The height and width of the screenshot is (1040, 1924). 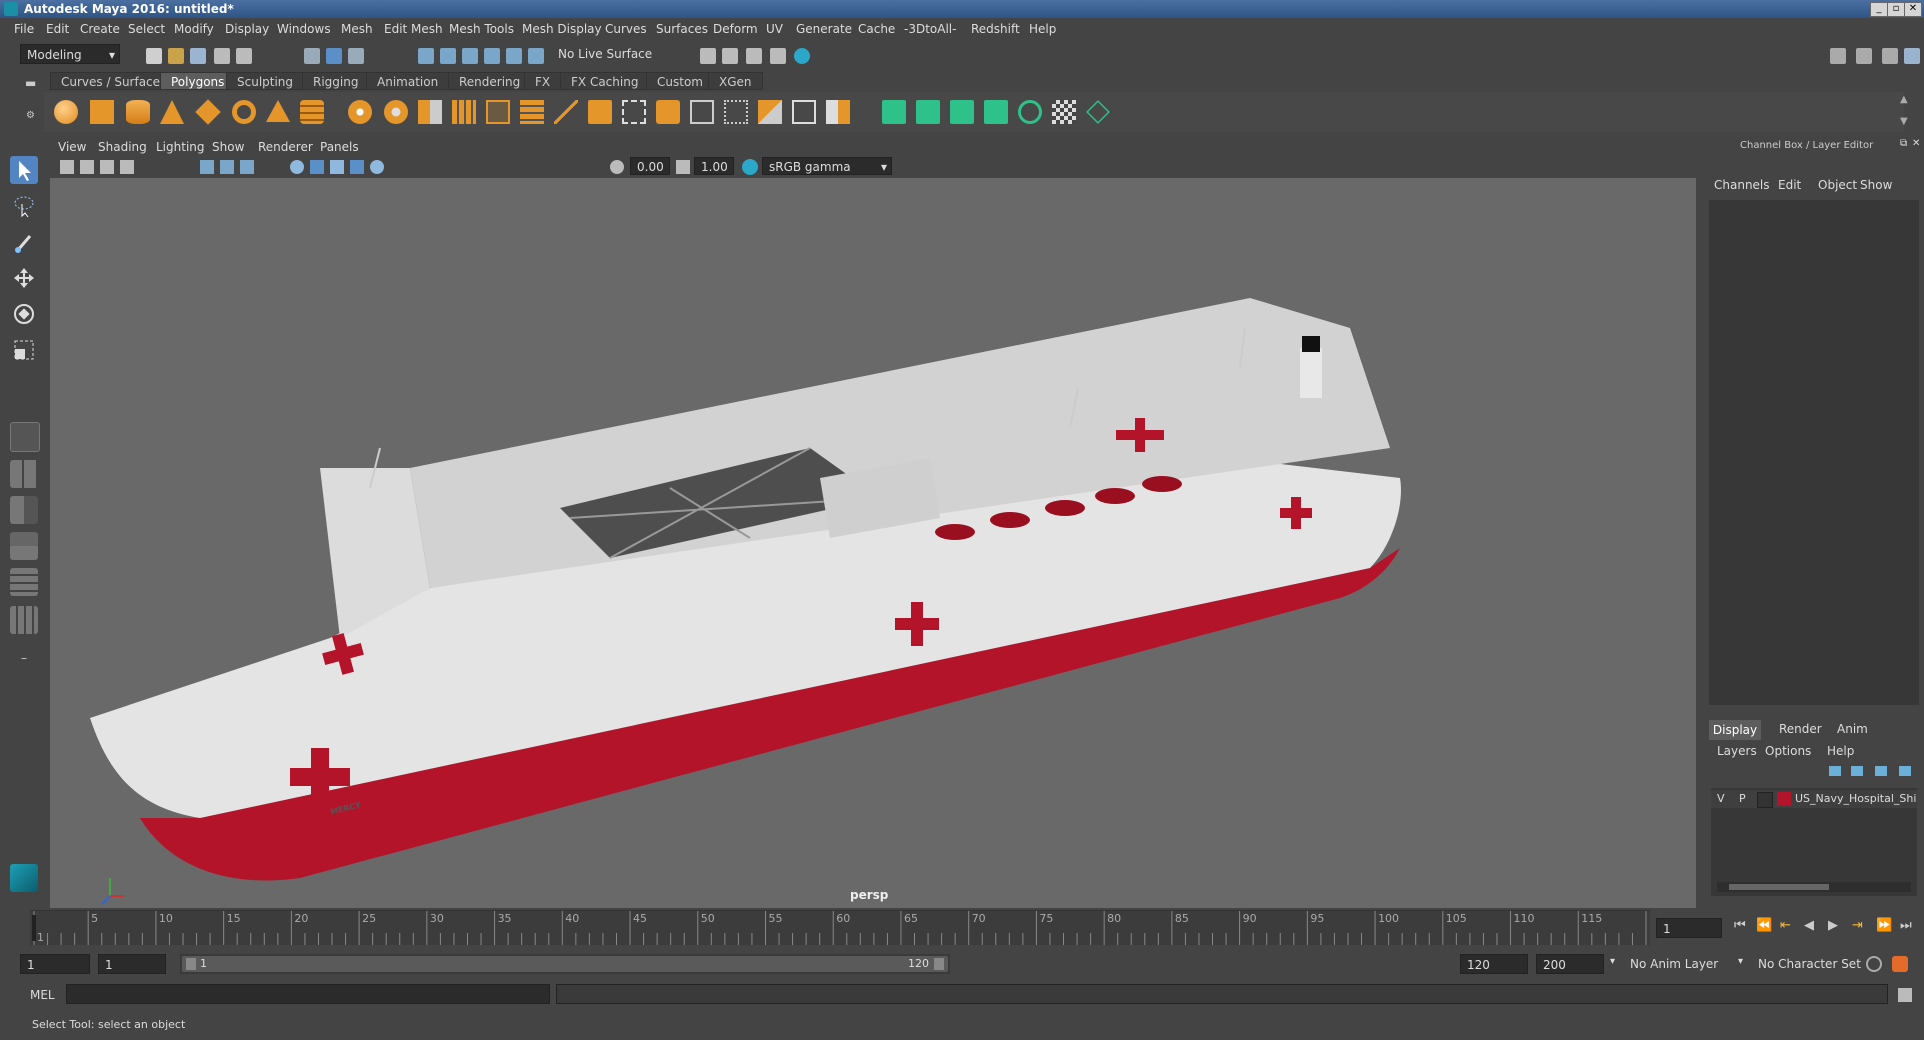 What do you see at coordinates (285, 147) in the screenshot?
I see `viewport-menu-renderer: Renderer` at bounding box center [285, 147].